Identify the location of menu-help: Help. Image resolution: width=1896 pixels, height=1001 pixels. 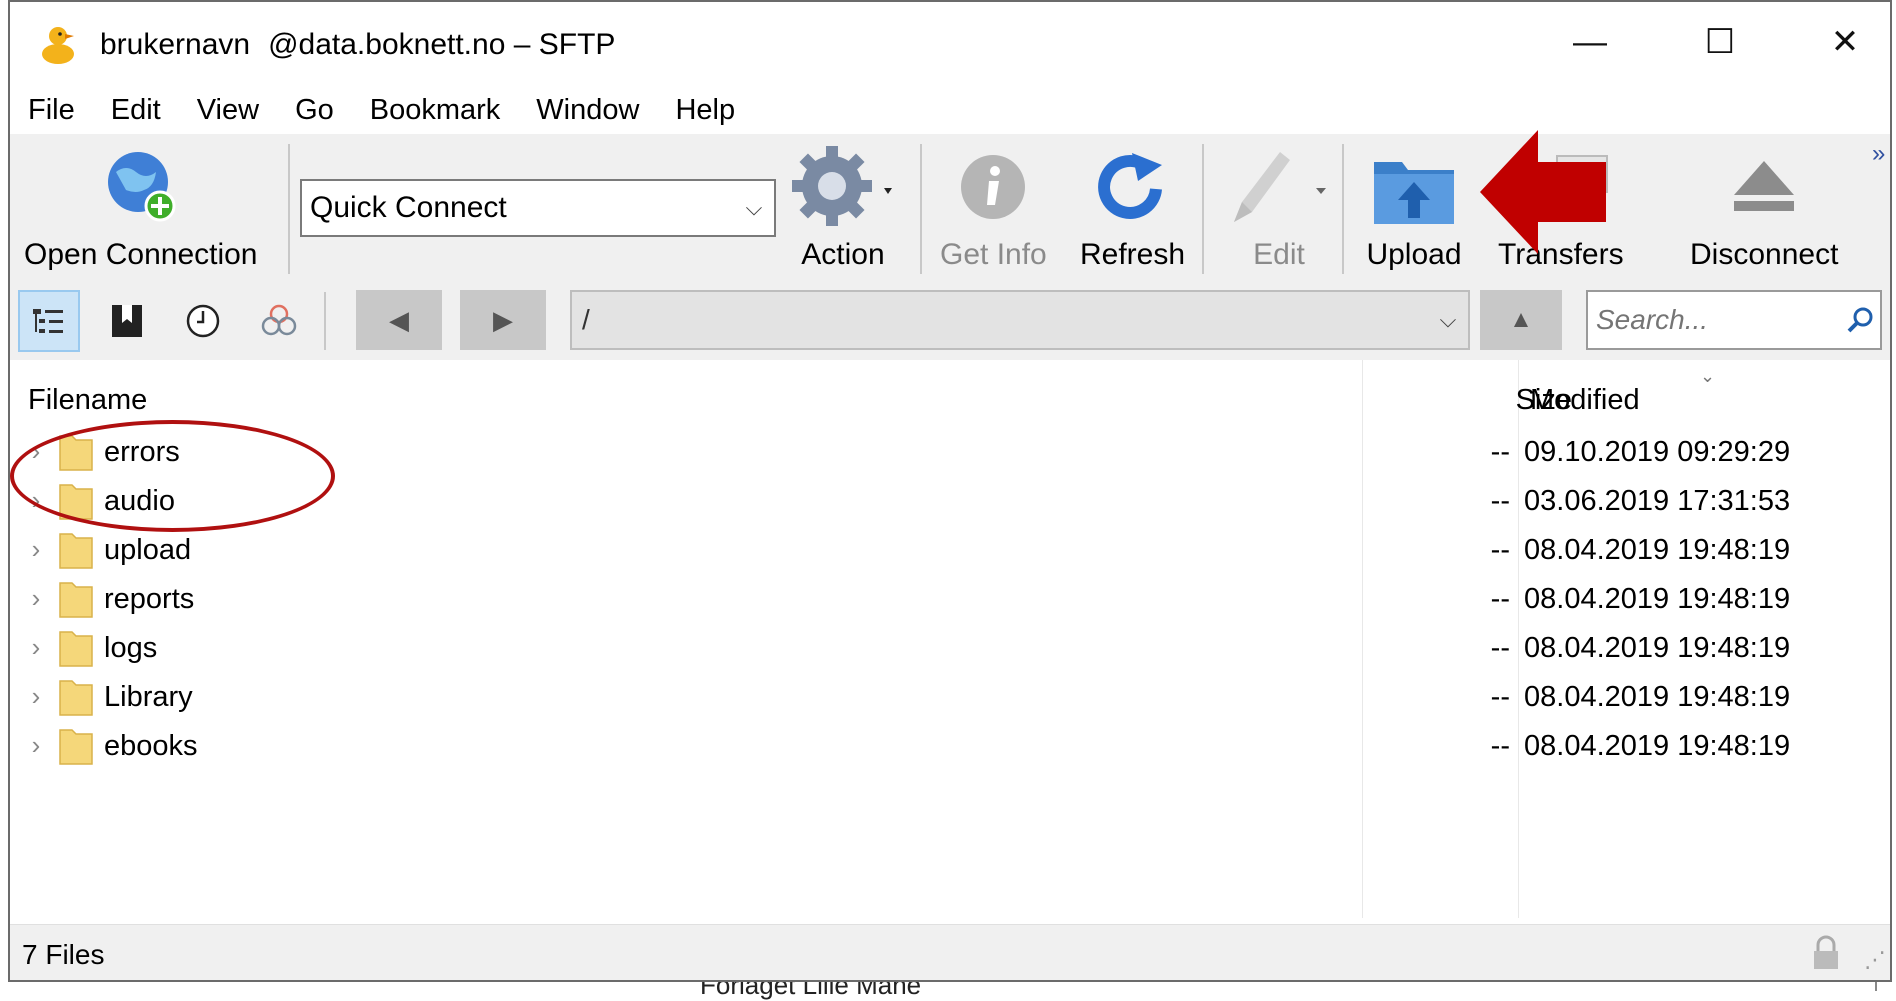
(705, 110).